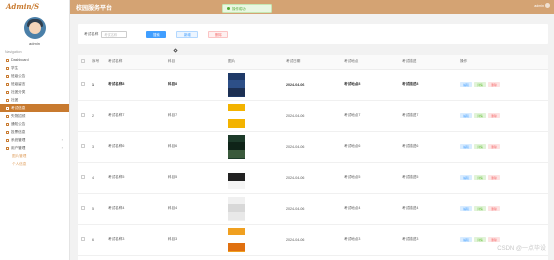  What do you see at coordinates (34, 164) in the screenshot?
I see `sidebar-sub-item: 个人信息` at bounding box center [34, 164].